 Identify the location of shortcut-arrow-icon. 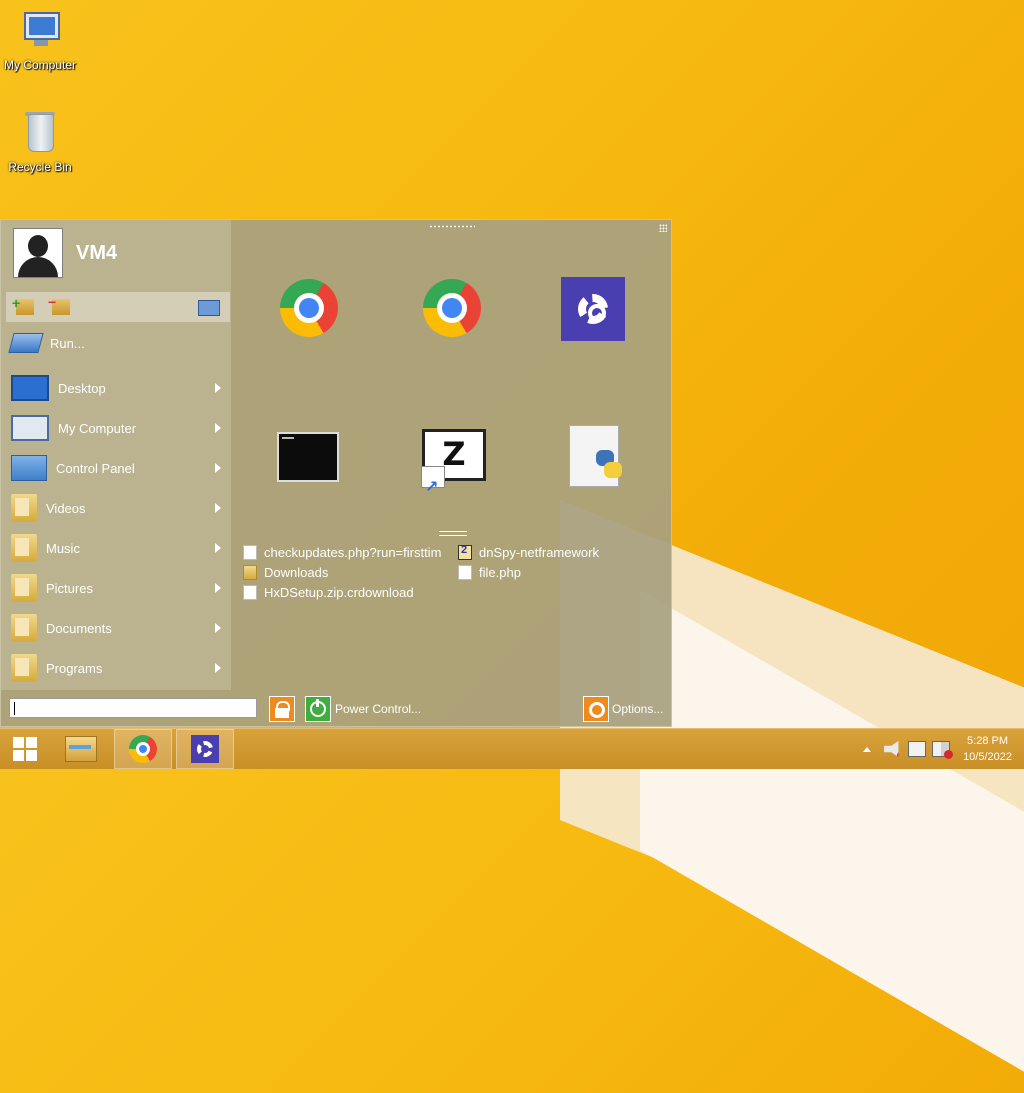
(433, 487).